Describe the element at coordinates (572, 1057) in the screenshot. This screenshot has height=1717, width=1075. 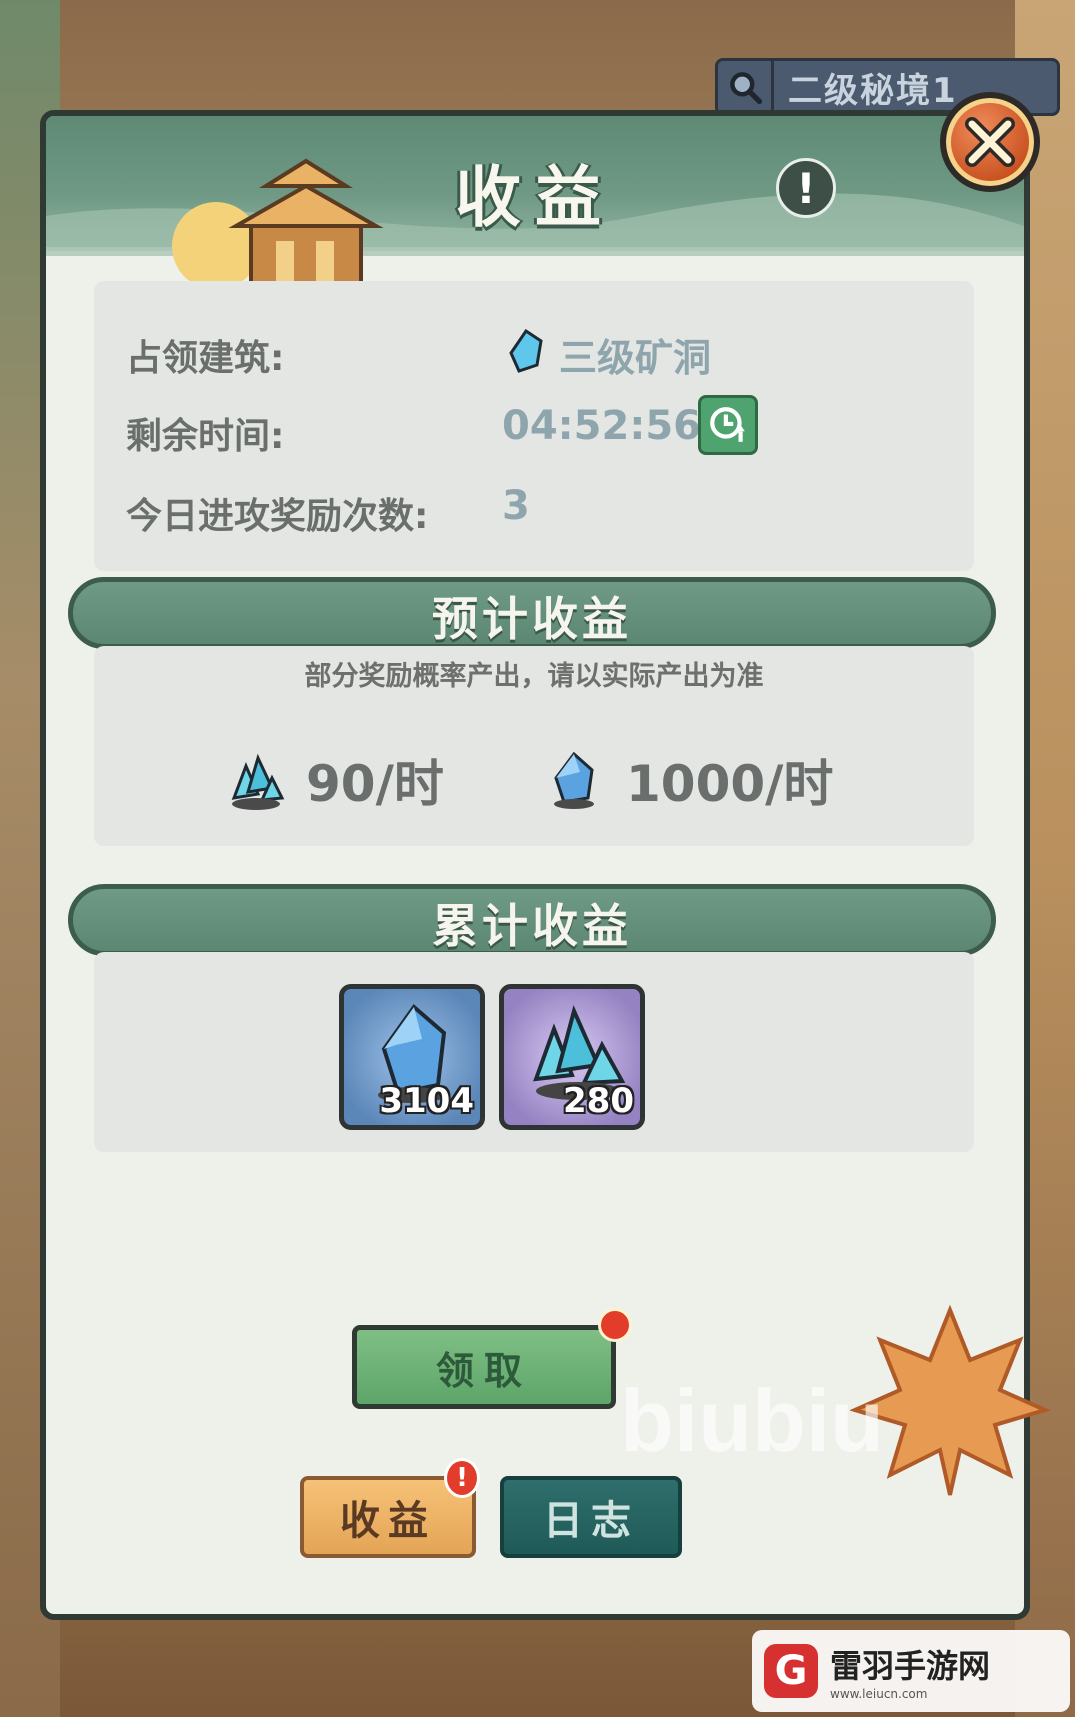
I see `reward-item-cluster: 280` at that location.